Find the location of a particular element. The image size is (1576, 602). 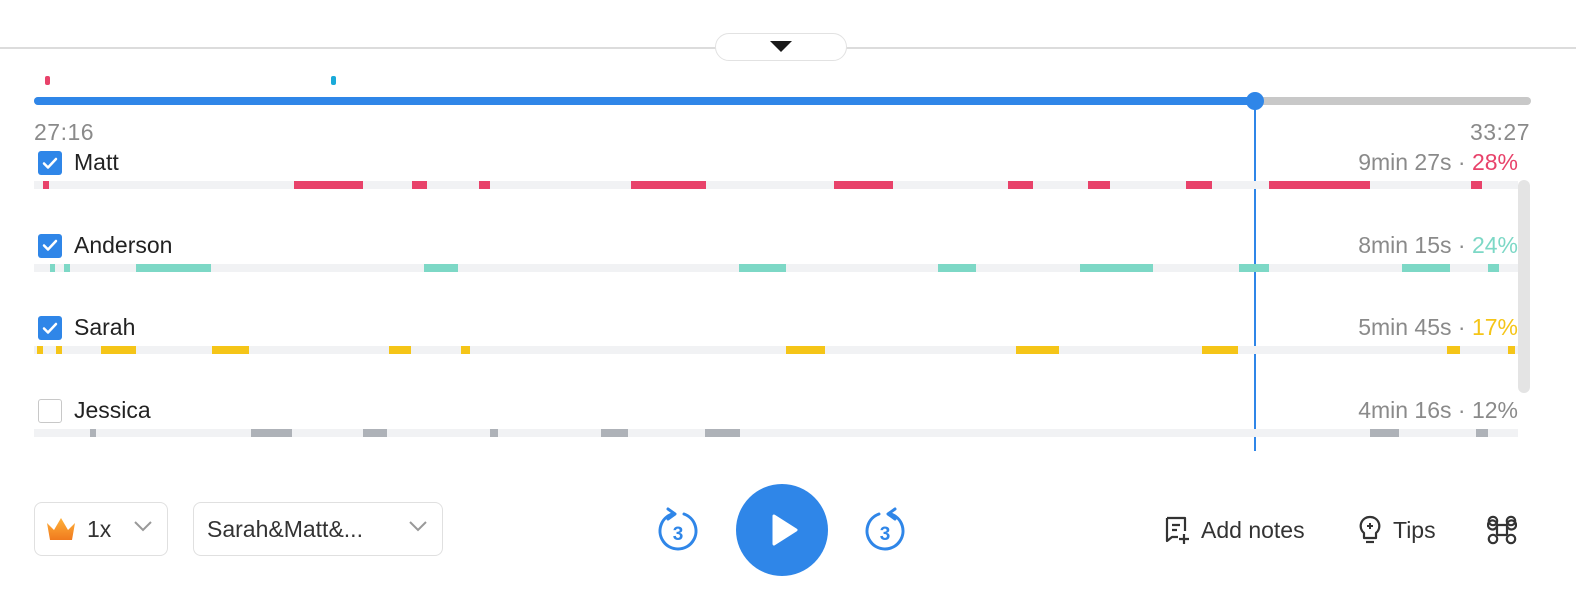

shortcuts-button is located at coordinates (1502, 530).